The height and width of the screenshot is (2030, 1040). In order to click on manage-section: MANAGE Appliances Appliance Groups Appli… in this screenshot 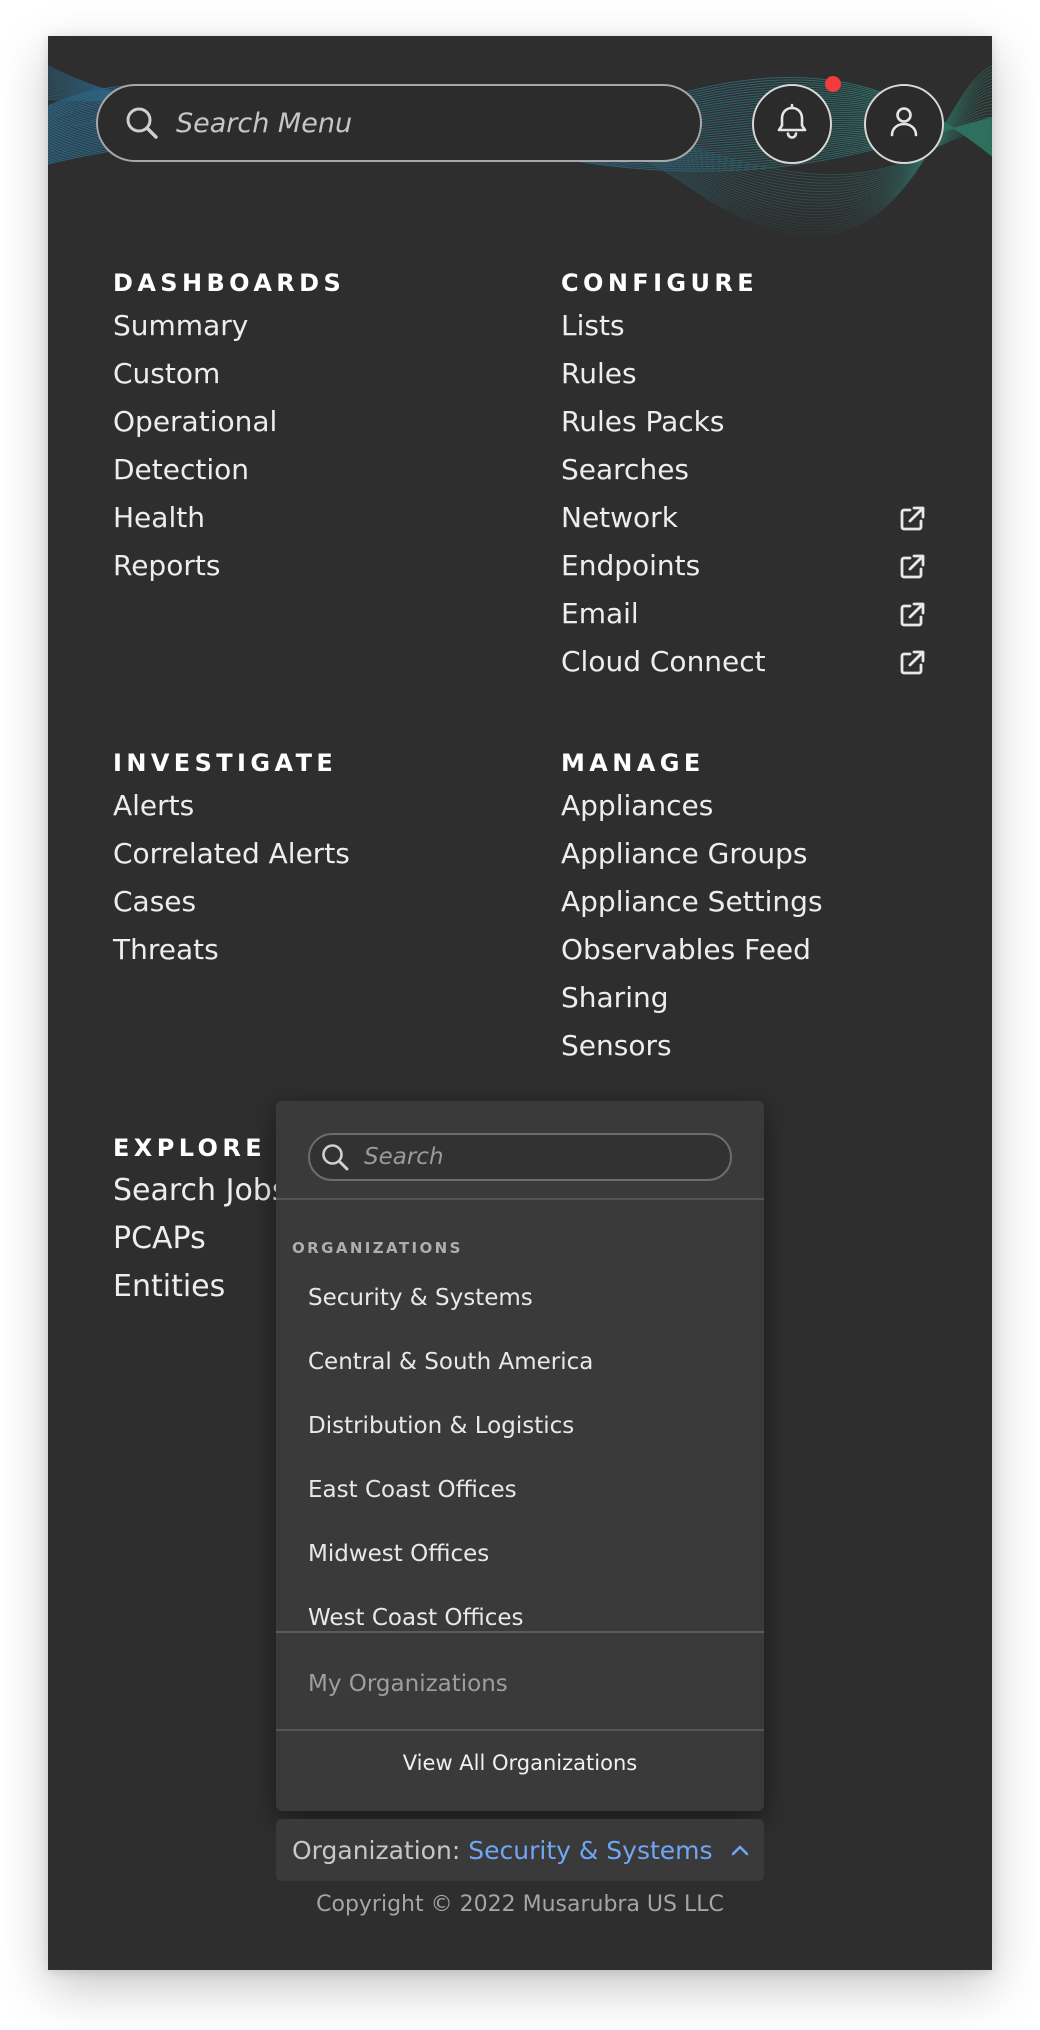, I will do `click(692, 907)`.